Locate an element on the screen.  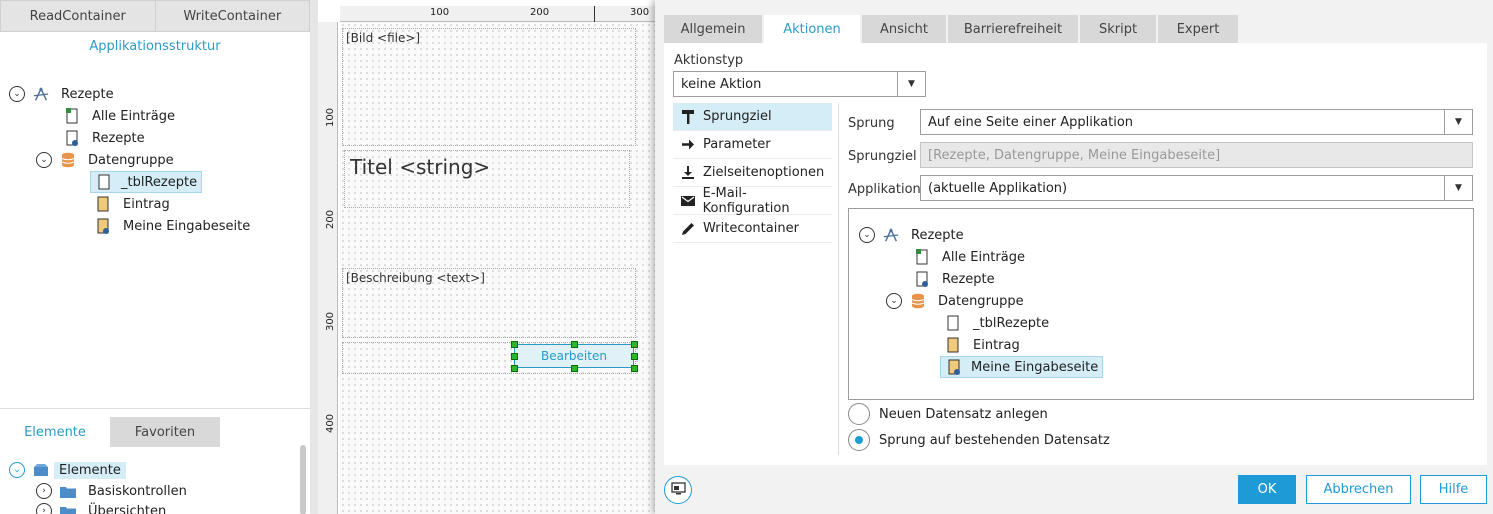
input-page-icon is located at coordinates (954, 367).